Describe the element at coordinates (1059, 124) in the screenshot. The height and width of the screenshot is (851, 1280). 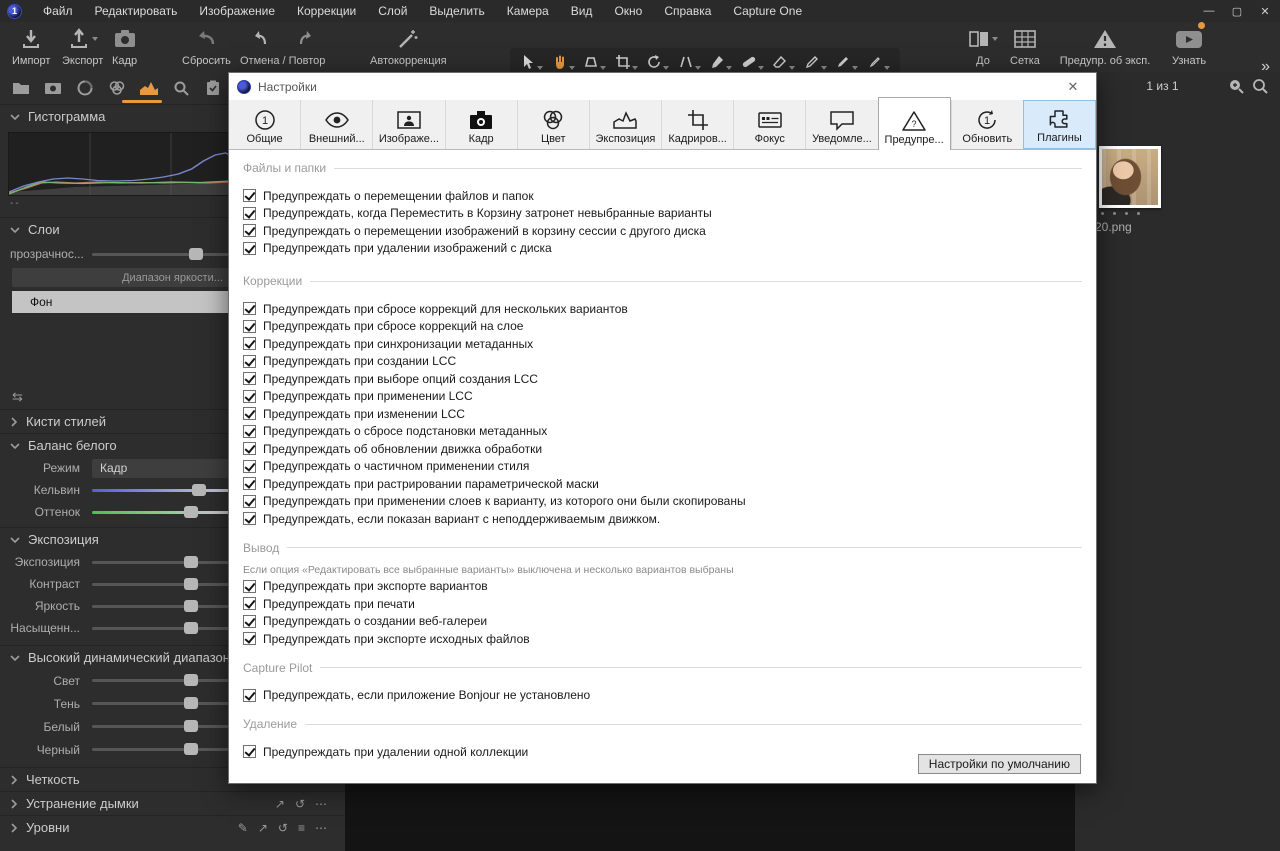
I see `tab-plugins: Плагины` at that location.